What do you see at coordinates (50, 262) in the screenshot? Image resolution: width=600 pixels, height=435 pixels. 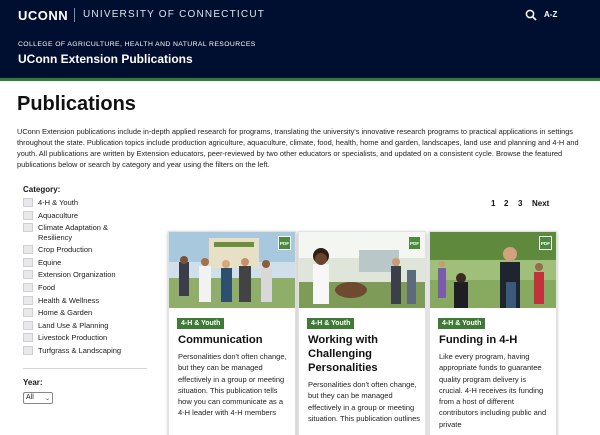 I see `category-label: Equine` at bounding box center [50, 262].